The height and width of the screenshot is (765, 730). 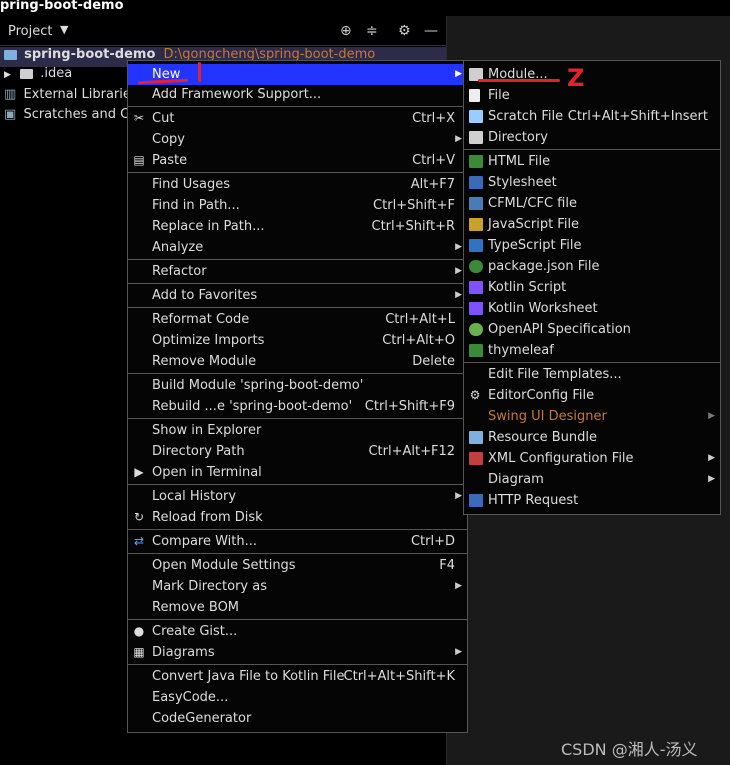 What do you see at coordinates (411, 451) in the screenshot?
I see `menu-shortcut: Ctrl+Alt+F12` at bounding box center [411, 451].